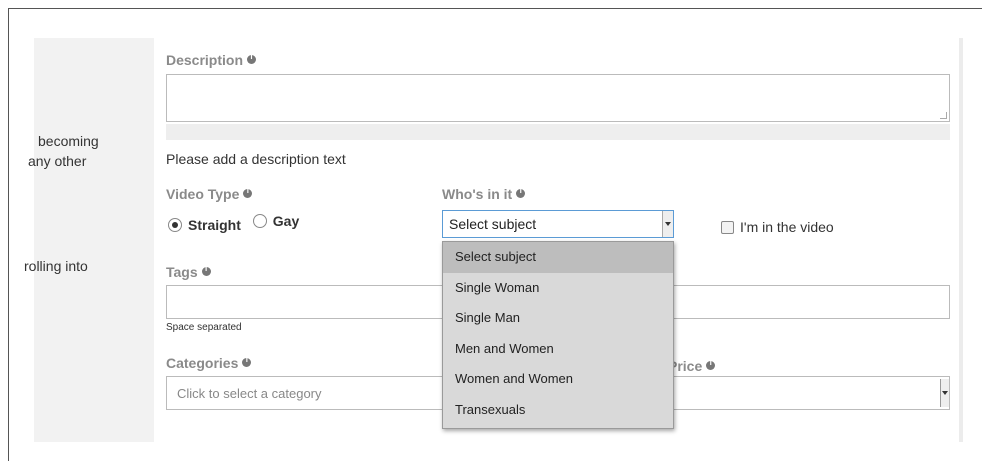  Describe the element at coordinates (558, 98) in the screenshot. I see `description-textarea` at that location.